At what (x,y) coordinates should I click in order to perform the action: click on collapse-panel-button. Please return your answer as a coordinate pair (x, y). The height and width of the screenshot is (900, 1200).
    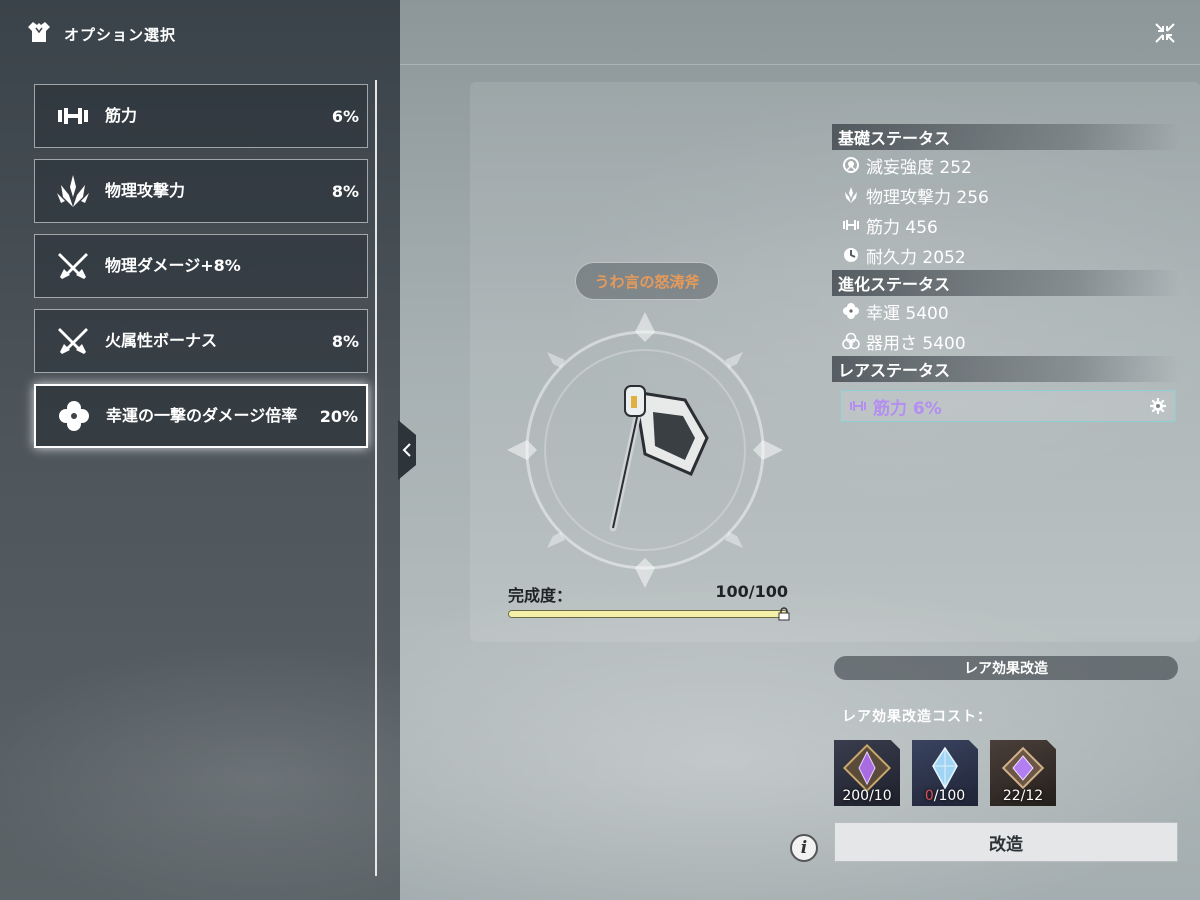
    Looking at the image, I should click on (407, 450).